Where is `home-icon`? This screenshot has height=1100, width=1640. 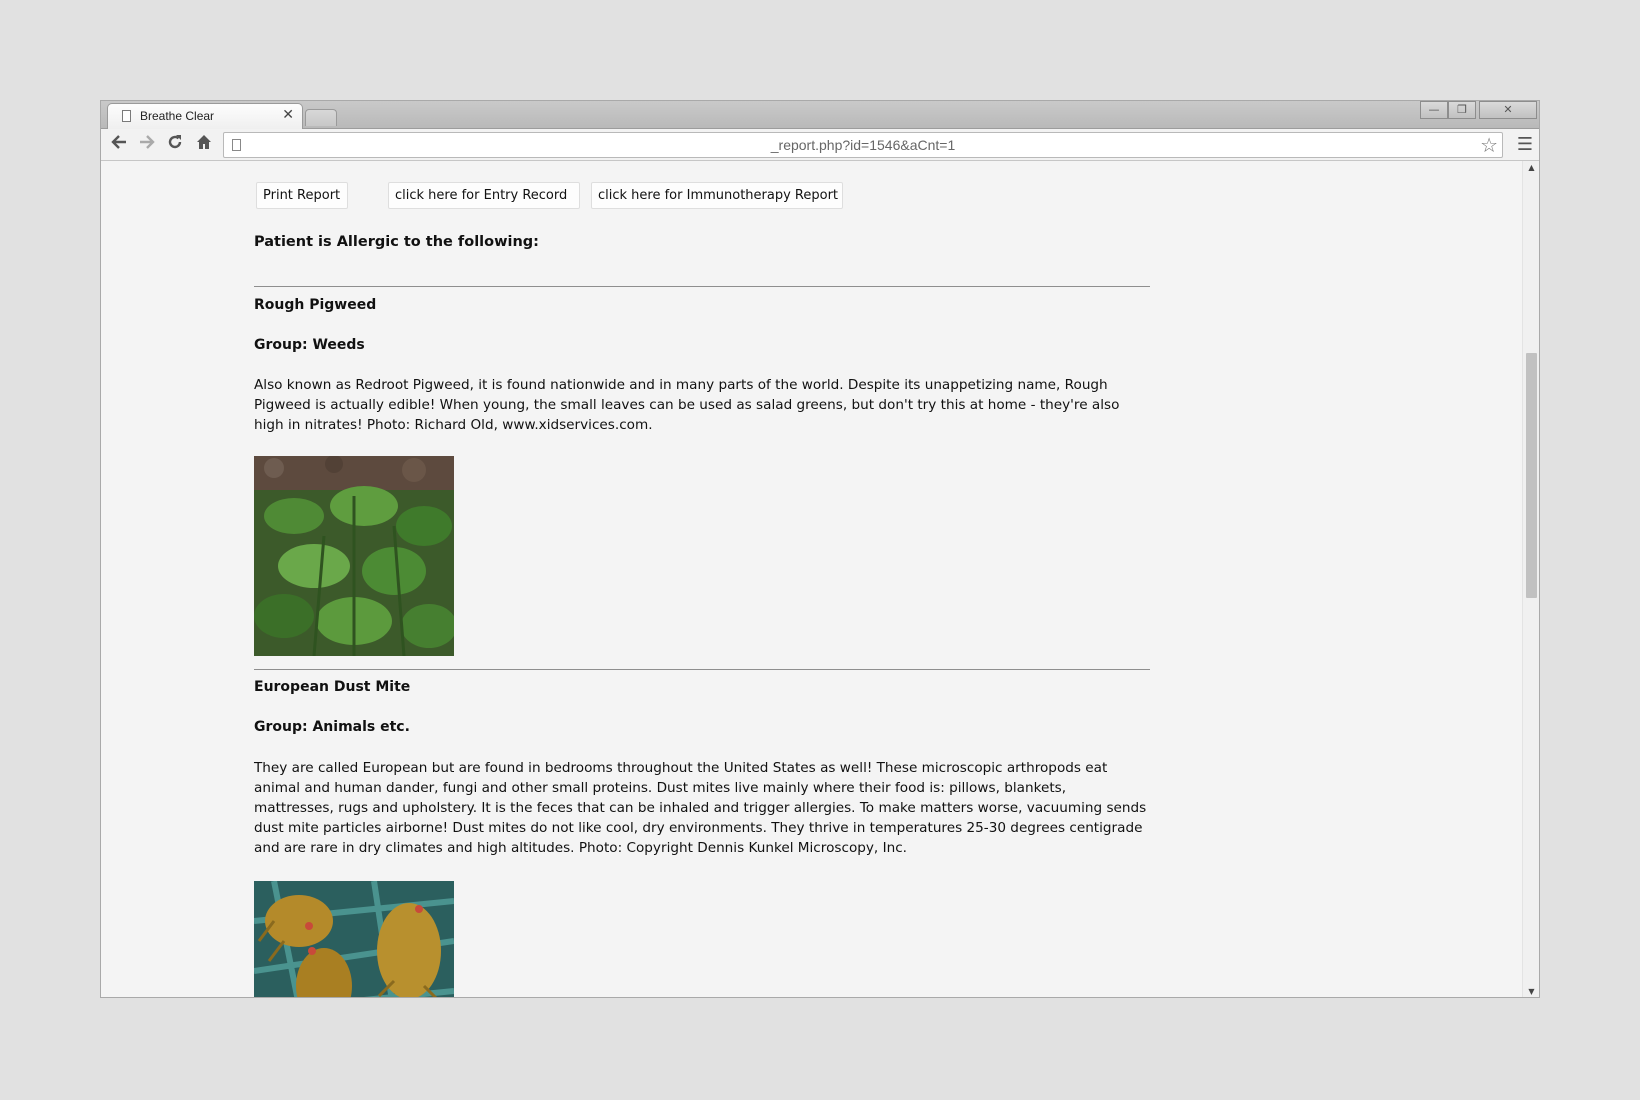
home-icon is located at coordinates (204, 145).